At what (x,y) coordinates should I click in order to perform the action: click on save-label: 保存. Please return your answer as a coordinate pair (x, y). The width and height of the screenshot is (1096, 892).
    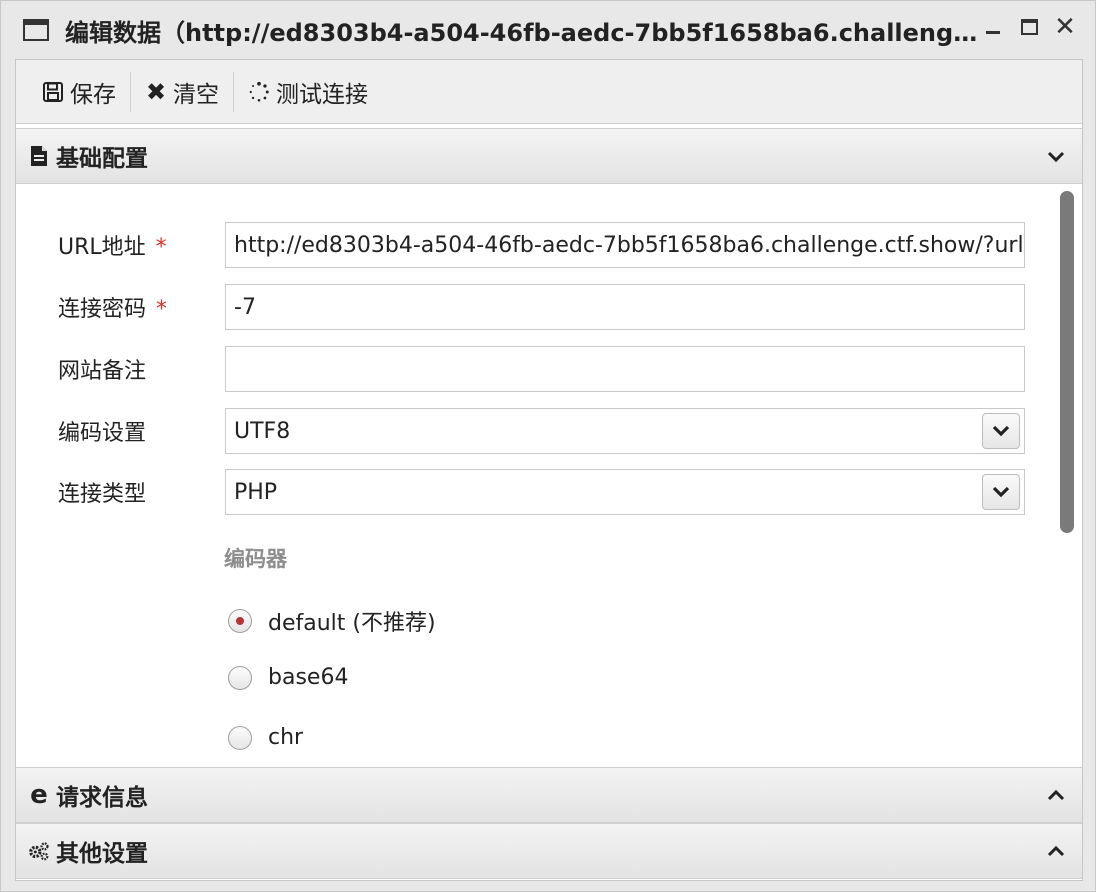
    Looking at the image, I should click on (93, 94).